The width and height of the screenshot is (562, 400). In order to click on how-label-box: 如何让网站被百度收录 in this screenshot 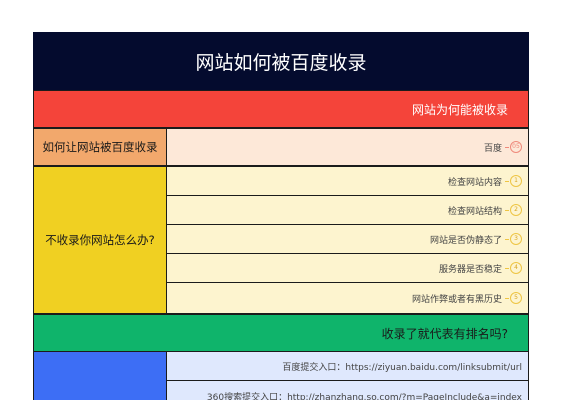, I will do `click(100, 147)`.